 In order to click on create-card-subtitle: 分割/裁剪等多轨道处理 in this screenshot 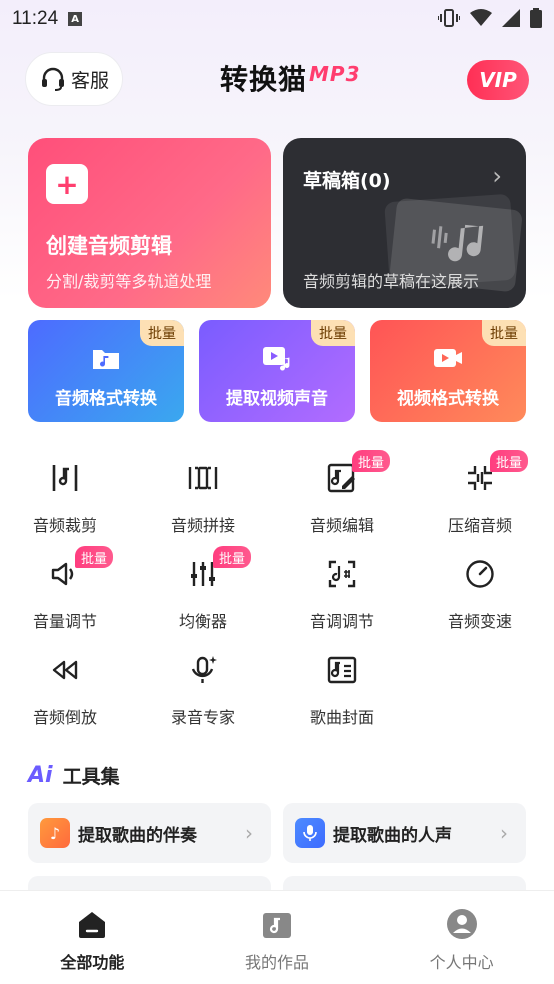, I will do `click(129, 281)`.